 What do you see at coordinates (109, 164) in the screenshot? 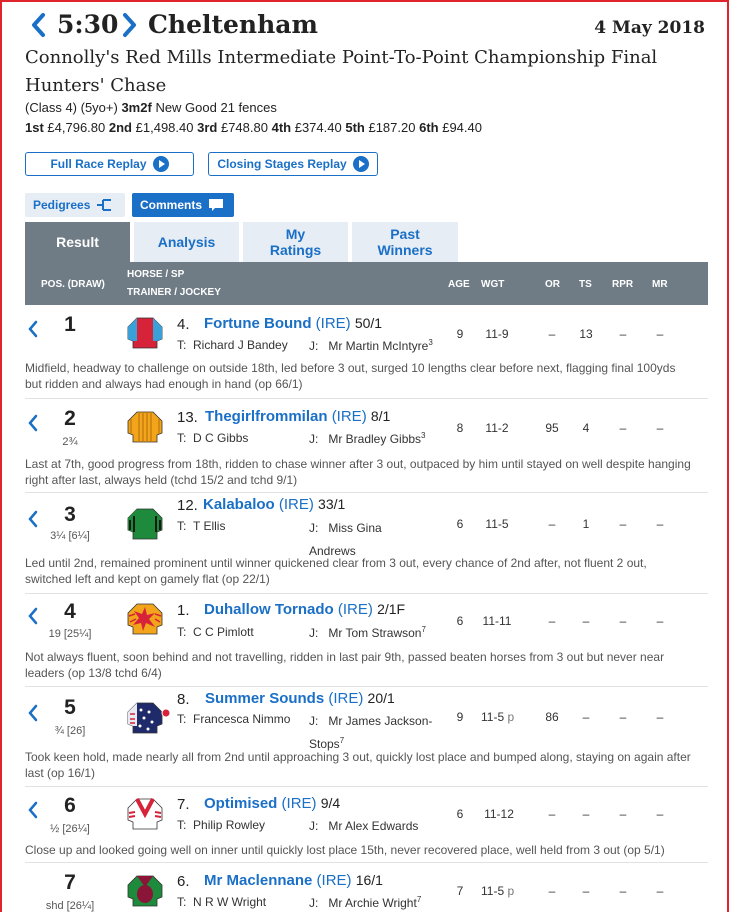
I see `full-race-replay-button: Full Race Replay` at bounding box center [109, 164].